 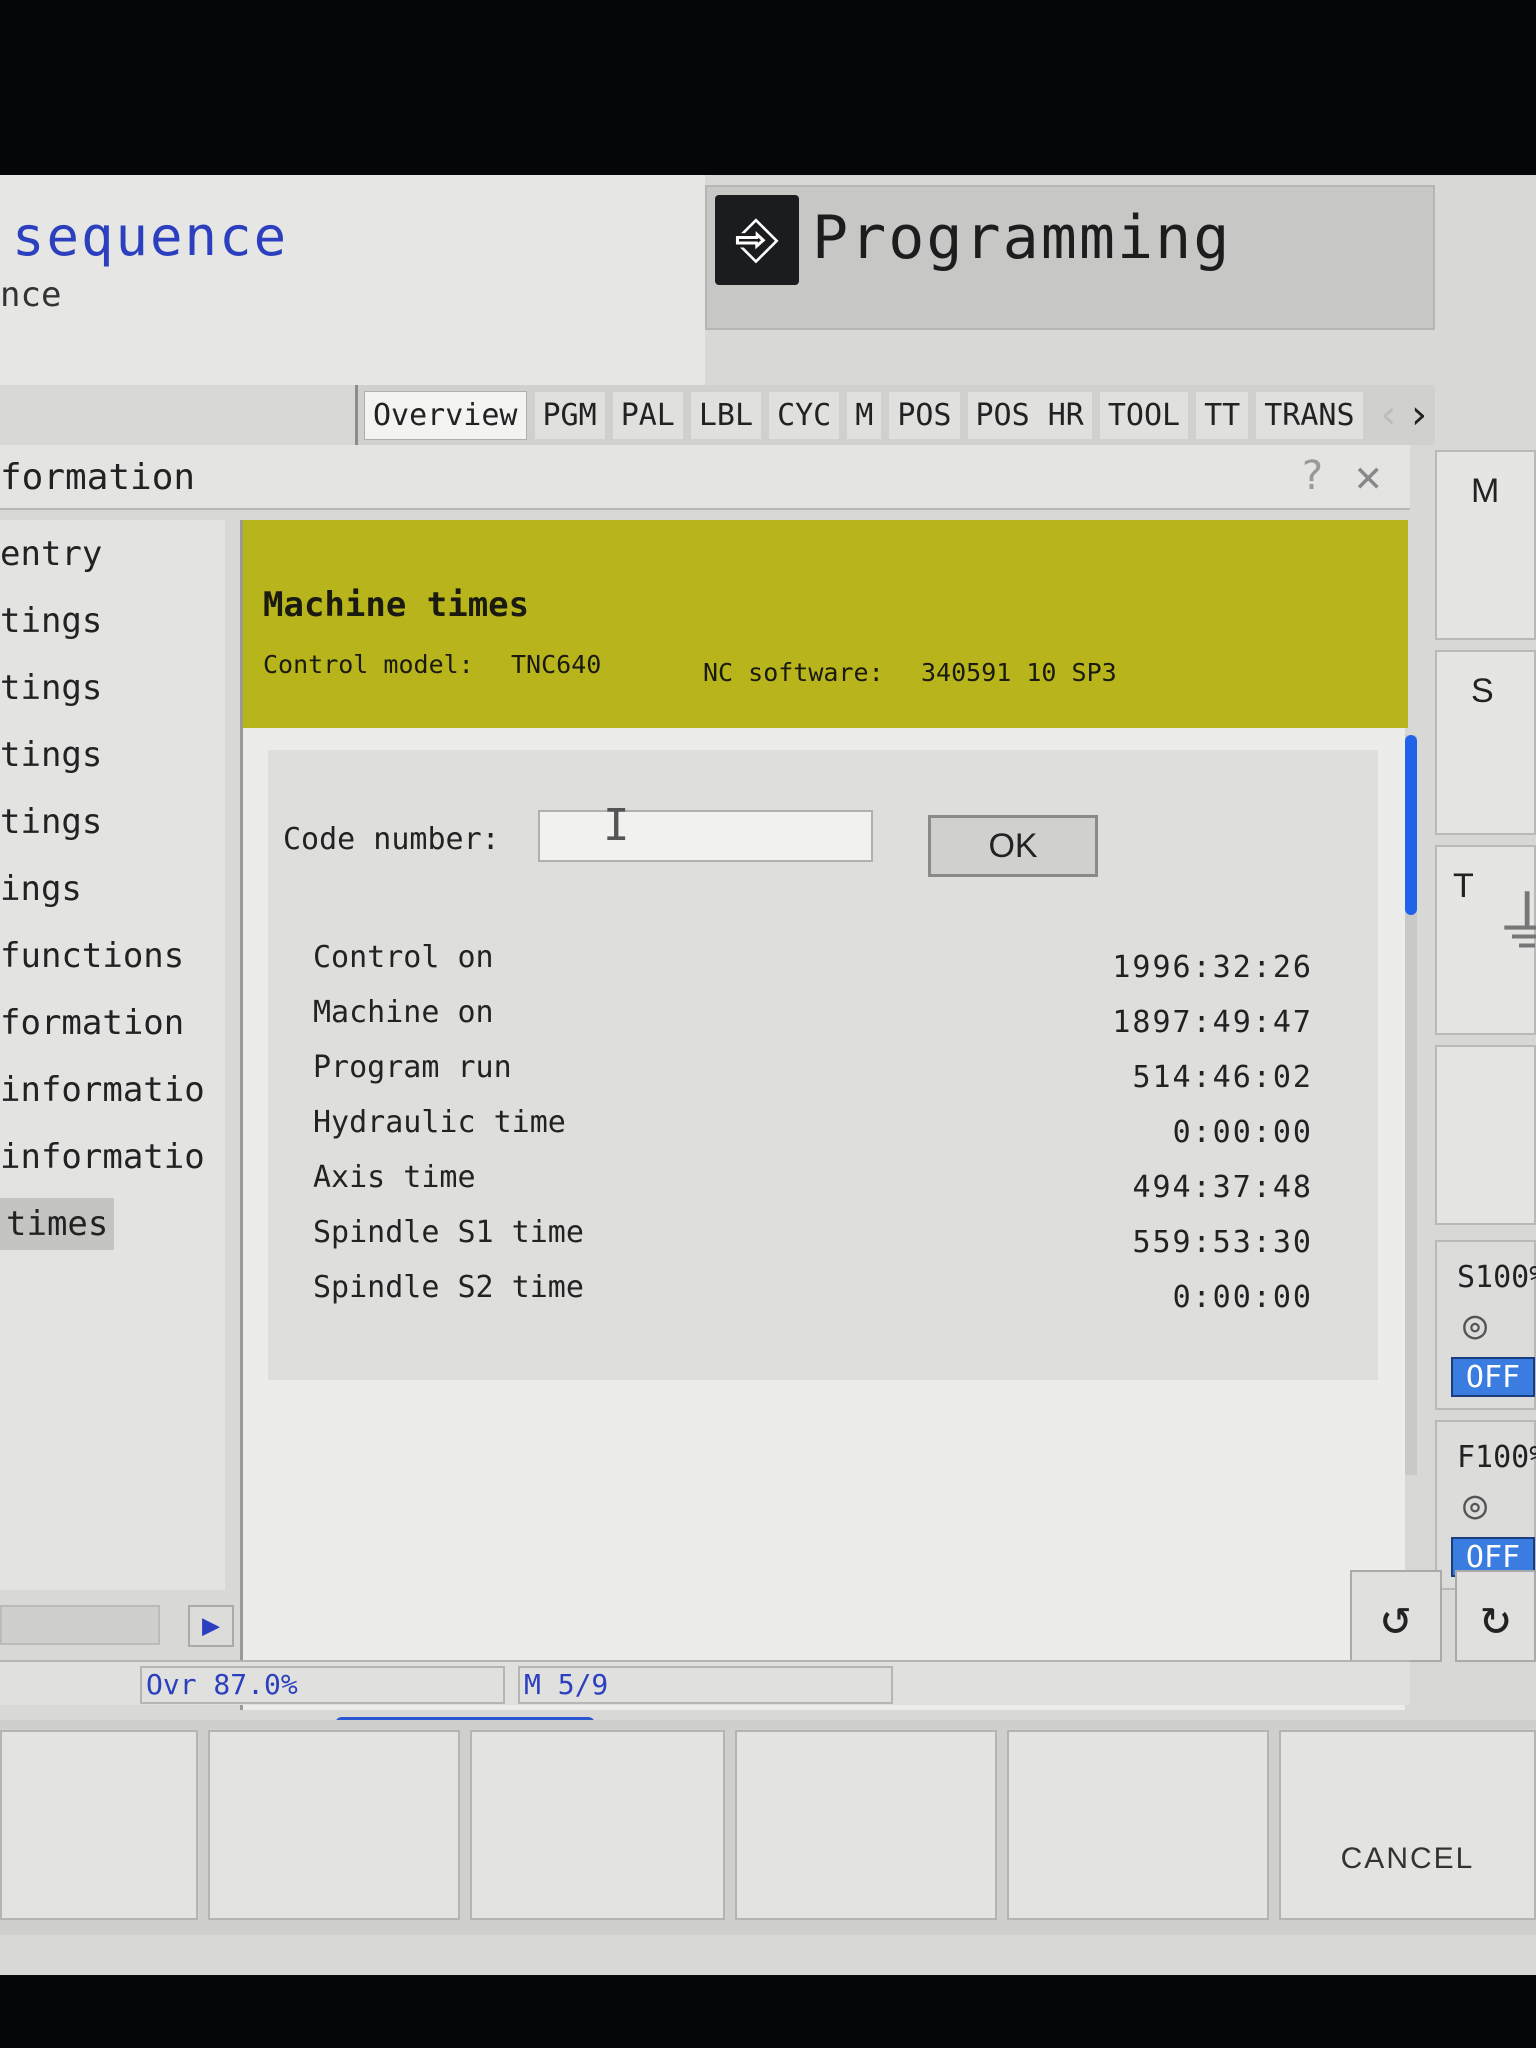 I want to click on ok-button: OK, so click(x=1013, y=846).